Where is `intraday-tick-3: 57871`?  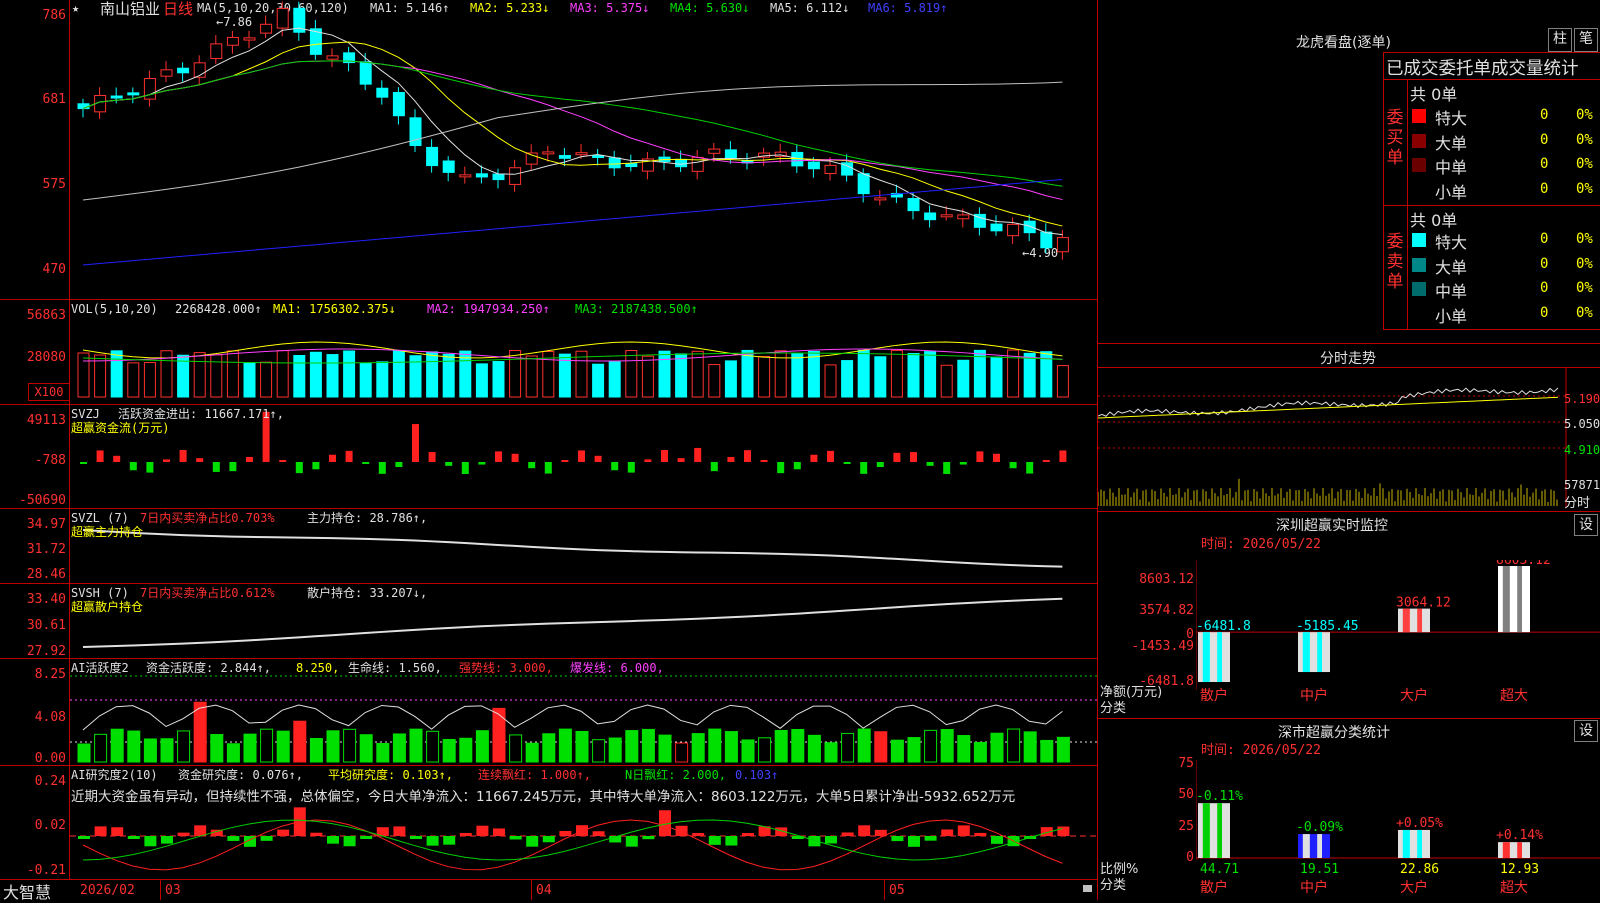 intraday-tick-3: 57871 is located at coordinates (1582, 485).